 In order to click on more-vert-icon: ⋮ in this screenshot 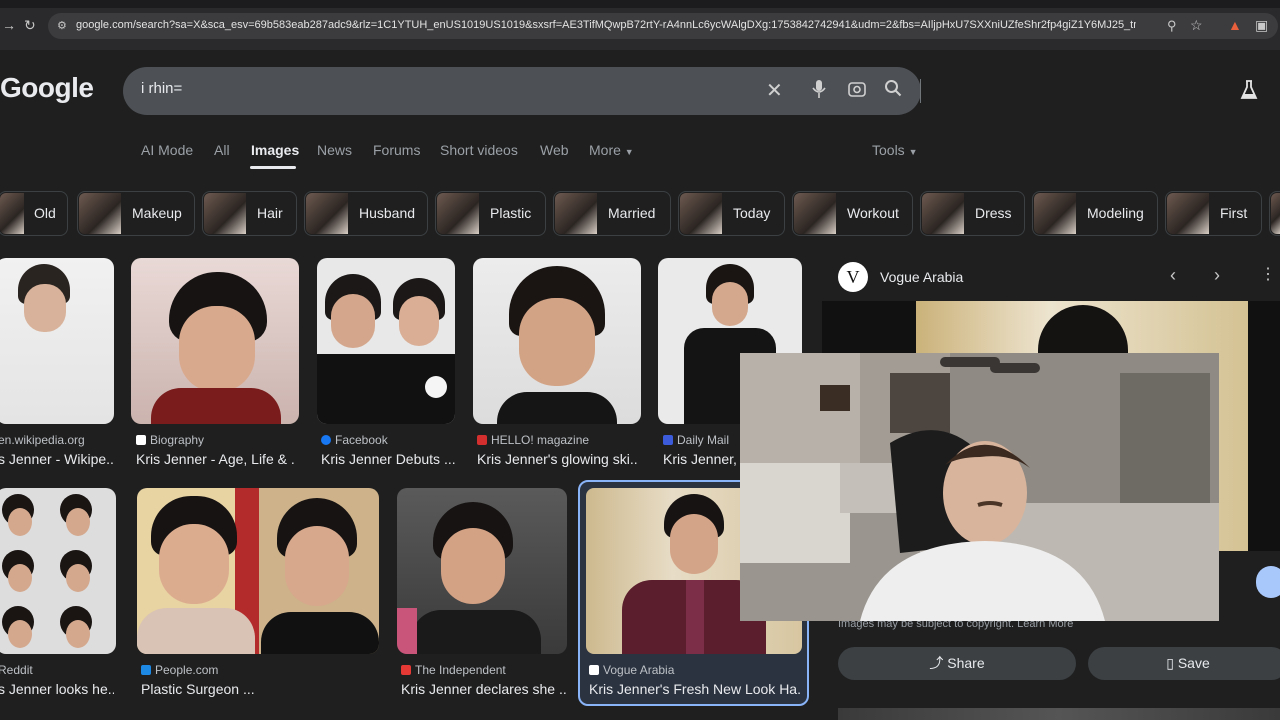, I will do `click(1268, 275)`.